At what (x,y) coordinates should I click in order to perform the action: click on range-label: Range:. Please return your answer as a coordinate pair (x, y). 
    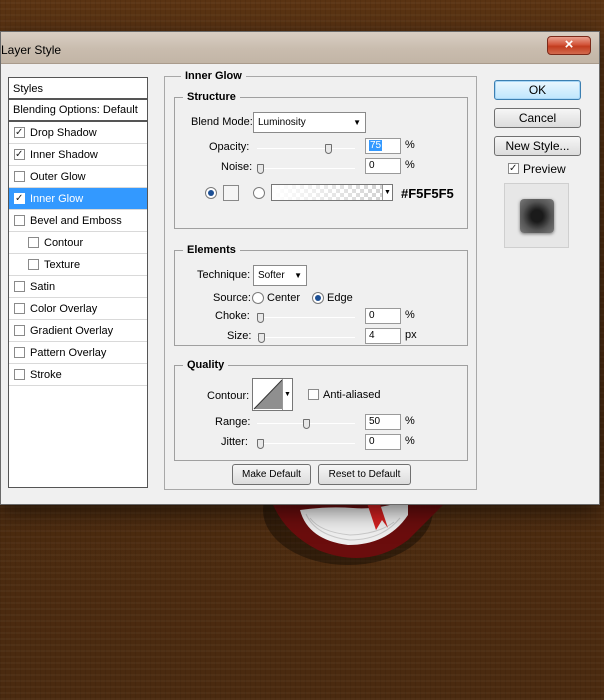
    Looking at the image, I should click on (233, 422).